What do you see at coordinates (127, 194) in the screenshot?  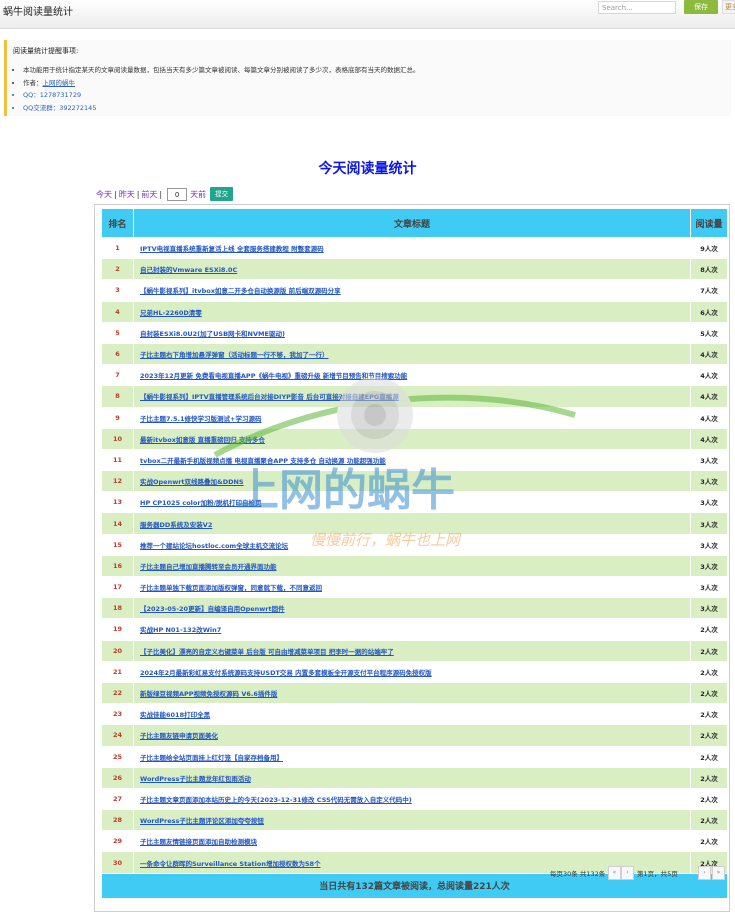 I see `filter-yesterday-link: 昨天` at bounding box center [127, 194].